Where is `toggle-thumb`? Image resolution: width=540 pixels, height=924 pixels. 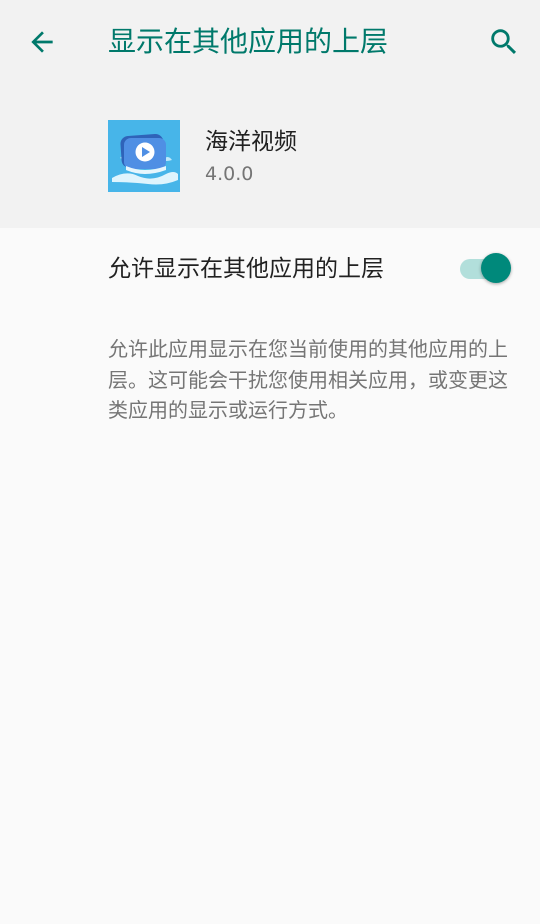 toggle-thumb is located at coordinates (496, 268).